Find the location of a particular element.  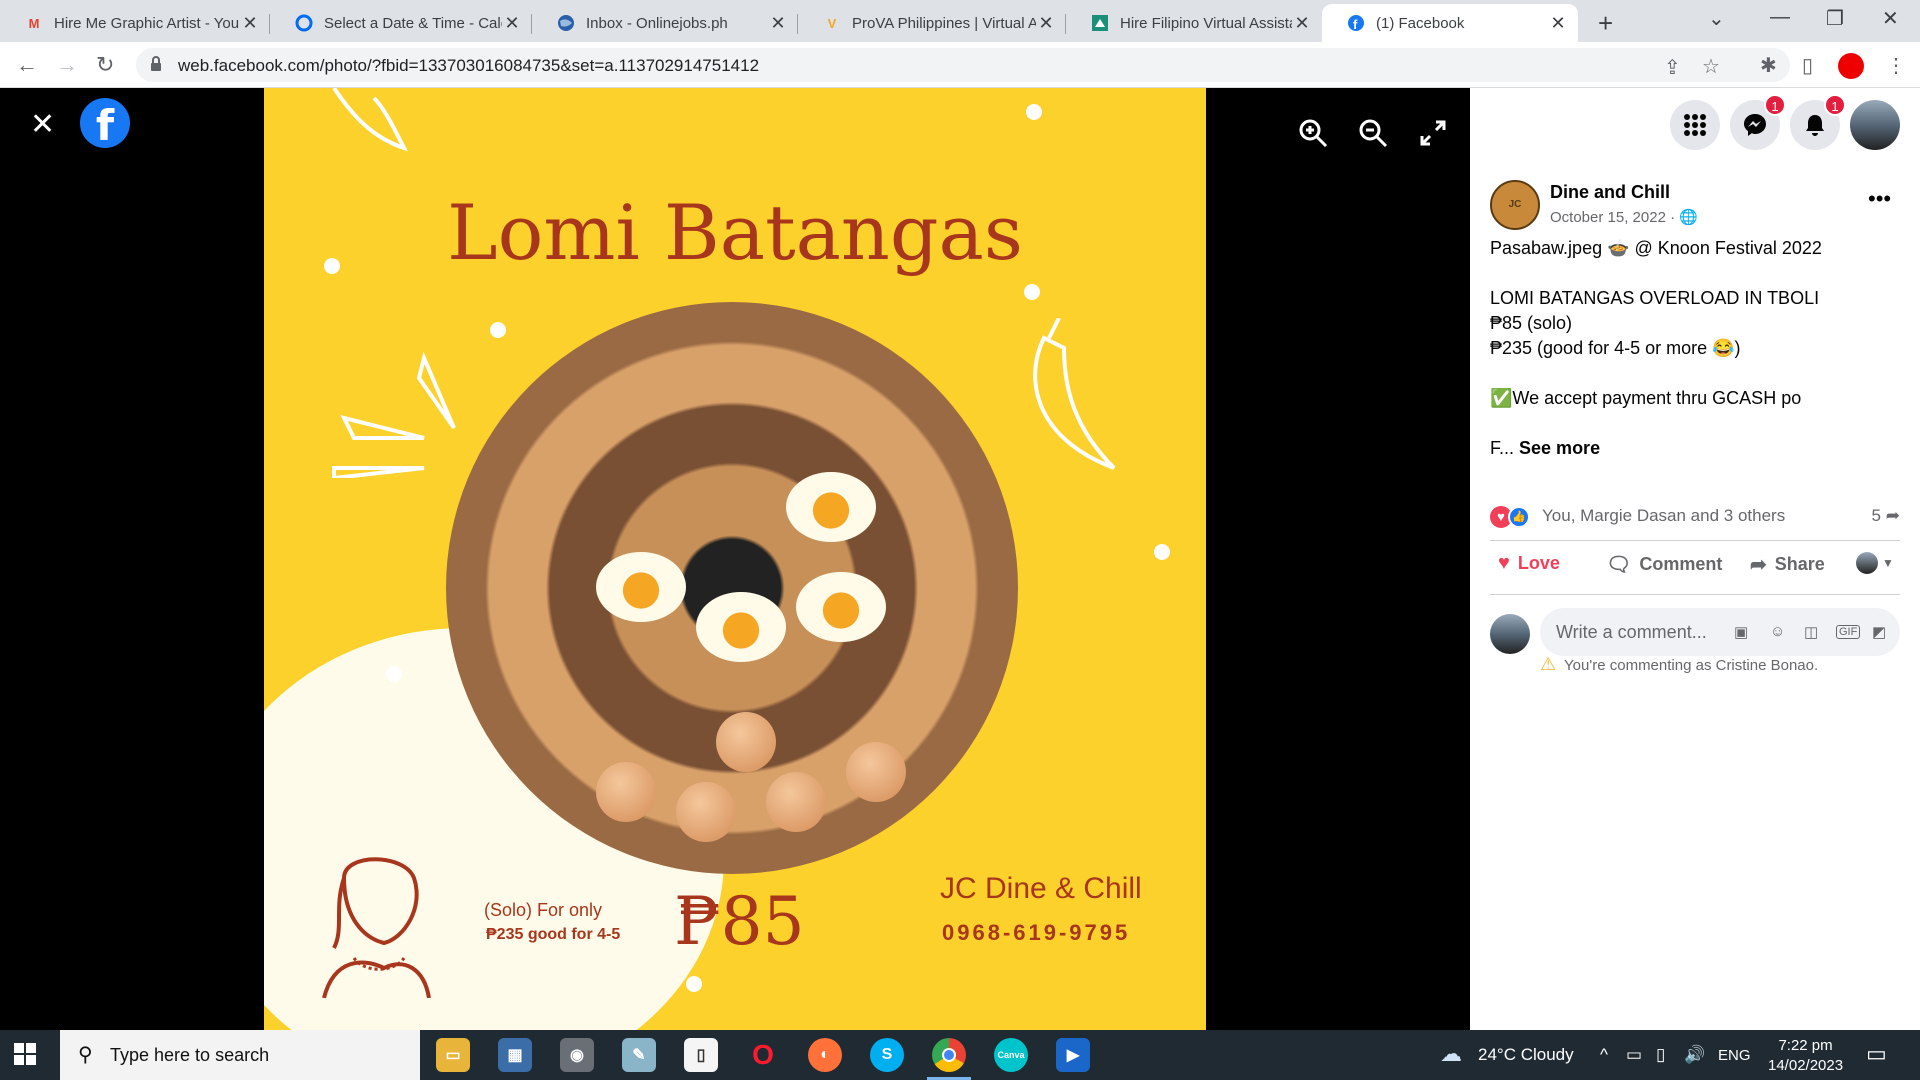

page-avatar: JC is located at coordinates (1515, 205).